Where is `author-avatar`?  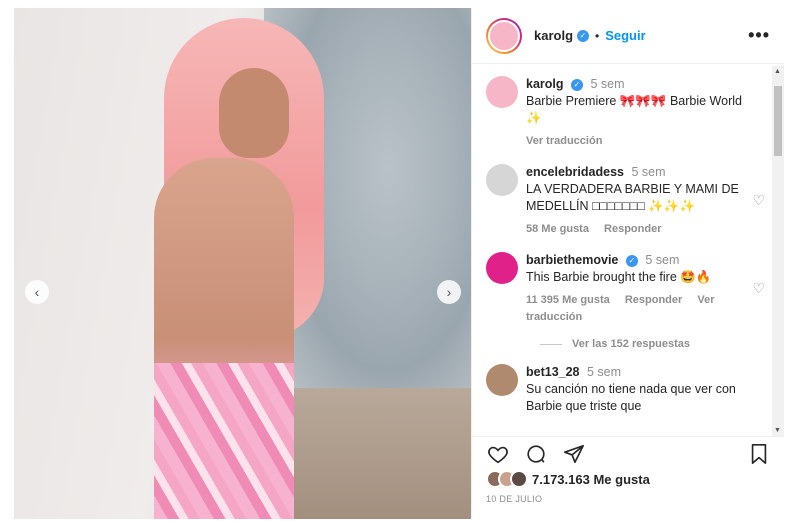
author-avatar is located at coordinates (504, 35).